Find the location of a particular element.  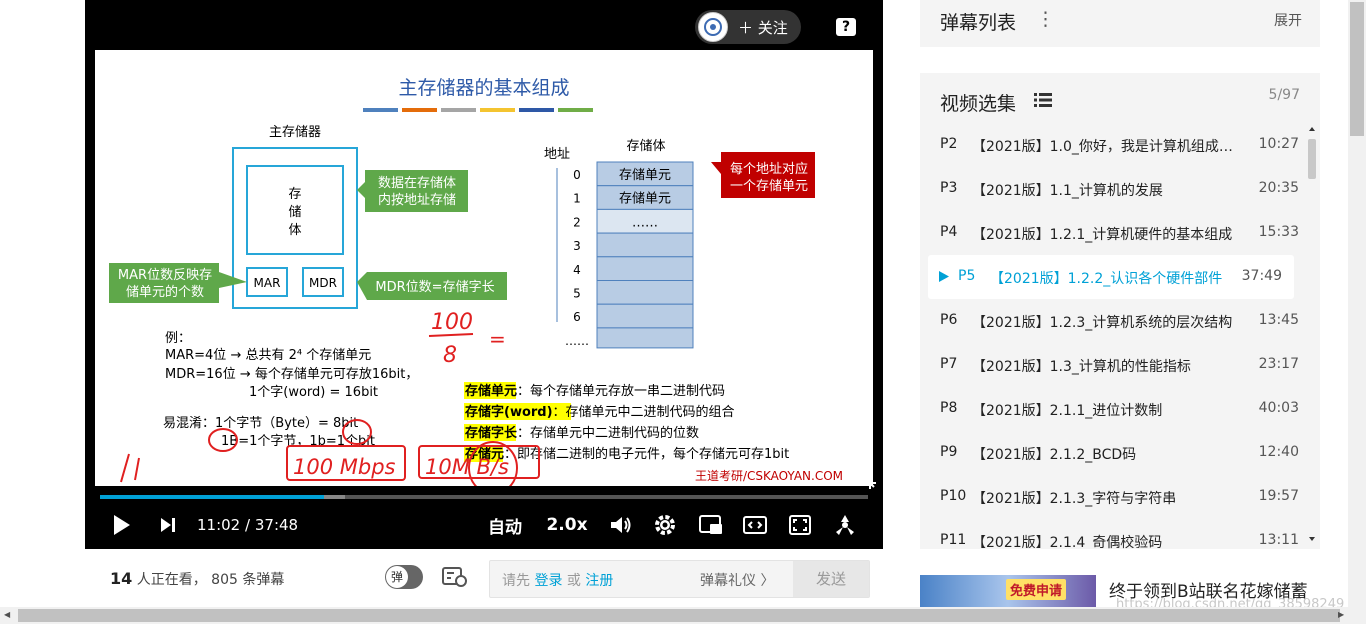

episode-duration: 10:27 is located at coordinates (1278, 144).